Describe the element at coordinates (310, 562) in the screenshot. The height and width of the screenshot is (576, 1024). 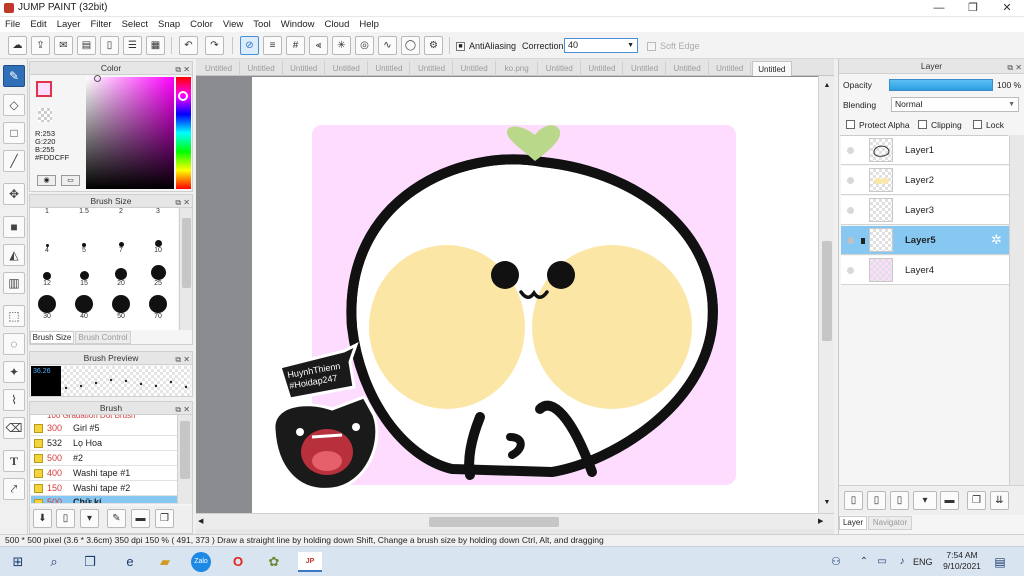
I see `jump-paint-taskbar-icon: JP` at that location.